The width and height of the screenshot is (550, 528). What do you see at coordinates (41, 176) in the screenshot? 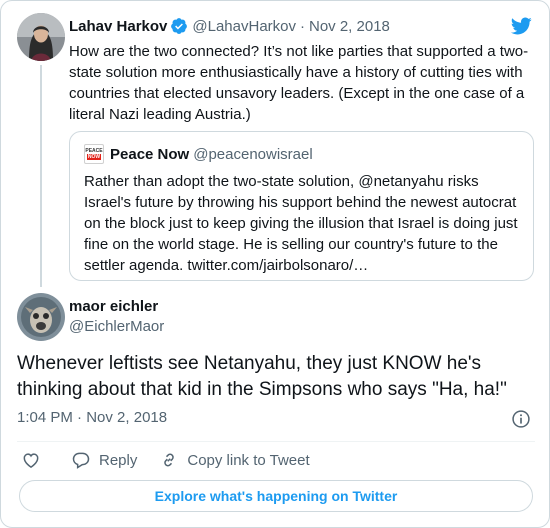
I see `thread-connector-line` at bounding box center [41, 176].